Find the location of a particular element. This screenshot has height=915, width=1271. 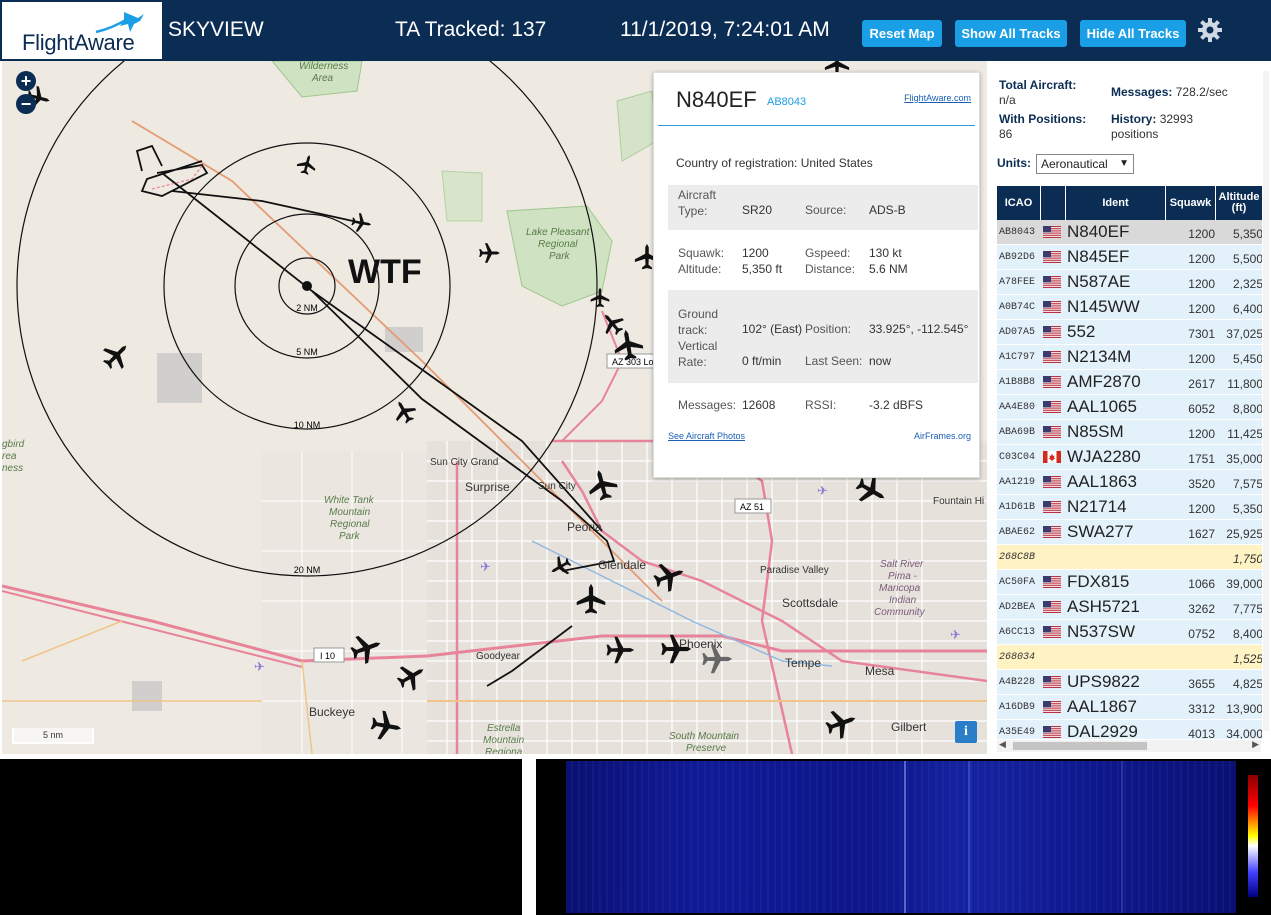

popup-icao: AB8043 is located at coordinates (787, 102).